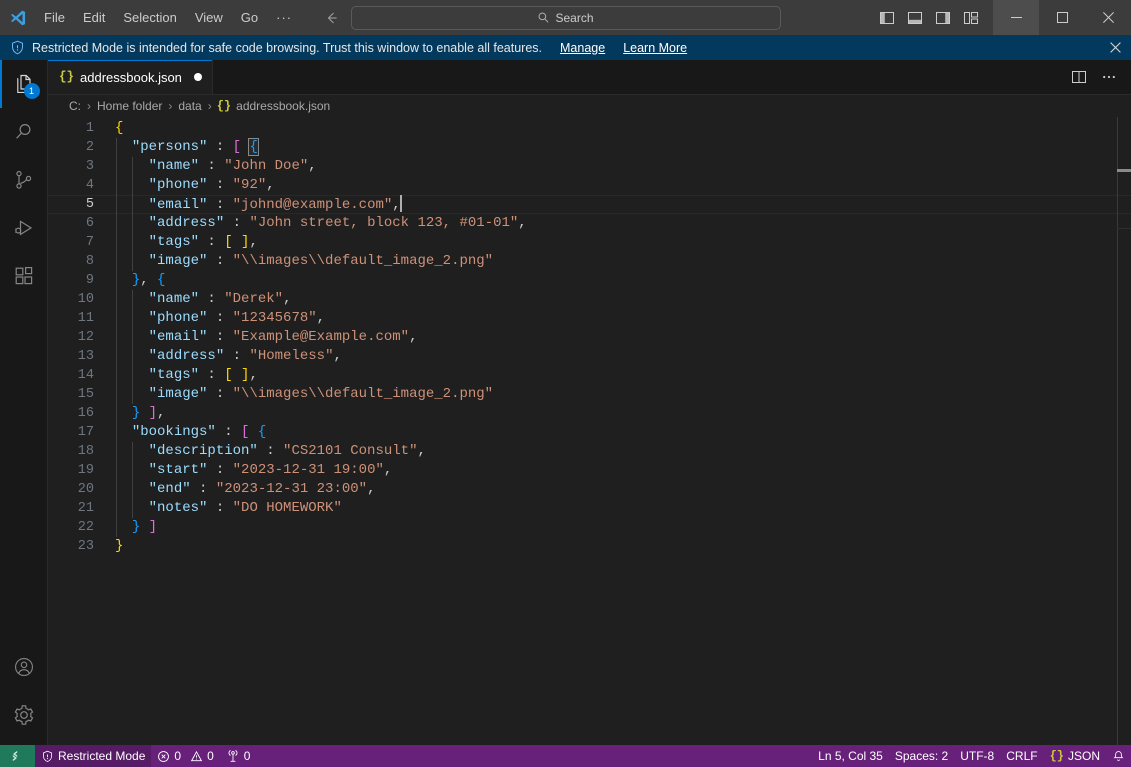 This screenshot has width=1131, height=767. I want to click on remote-window-button, so click(17, 756).